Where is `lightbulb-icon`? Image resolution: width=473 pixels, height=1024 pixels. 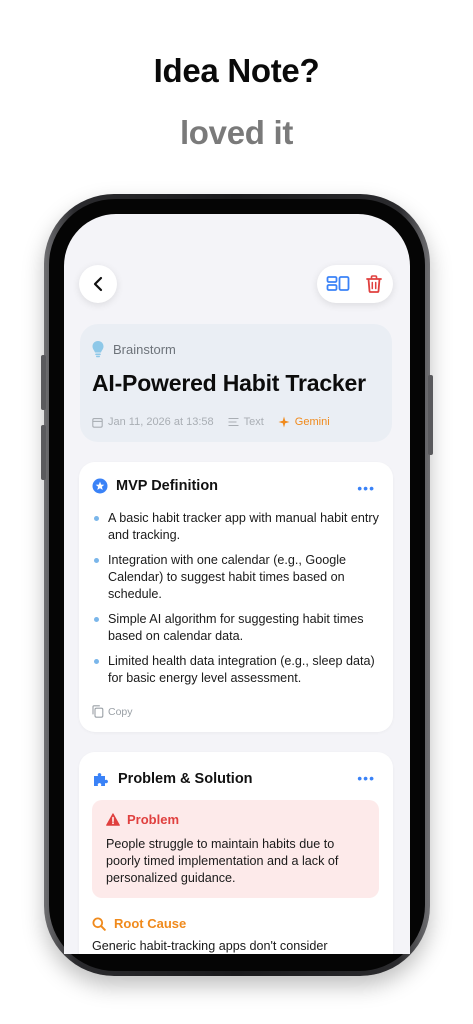 lightbulb-icon is located at coordinates (98, 349).